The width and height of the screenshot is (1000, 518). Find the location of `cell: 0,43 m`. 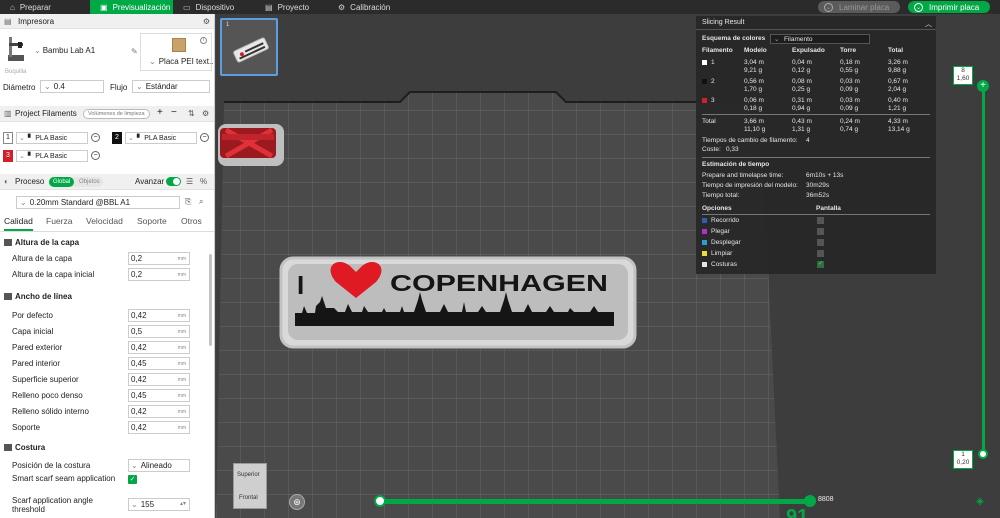

cell: 0,43 m is located at coordinates (802, 121).